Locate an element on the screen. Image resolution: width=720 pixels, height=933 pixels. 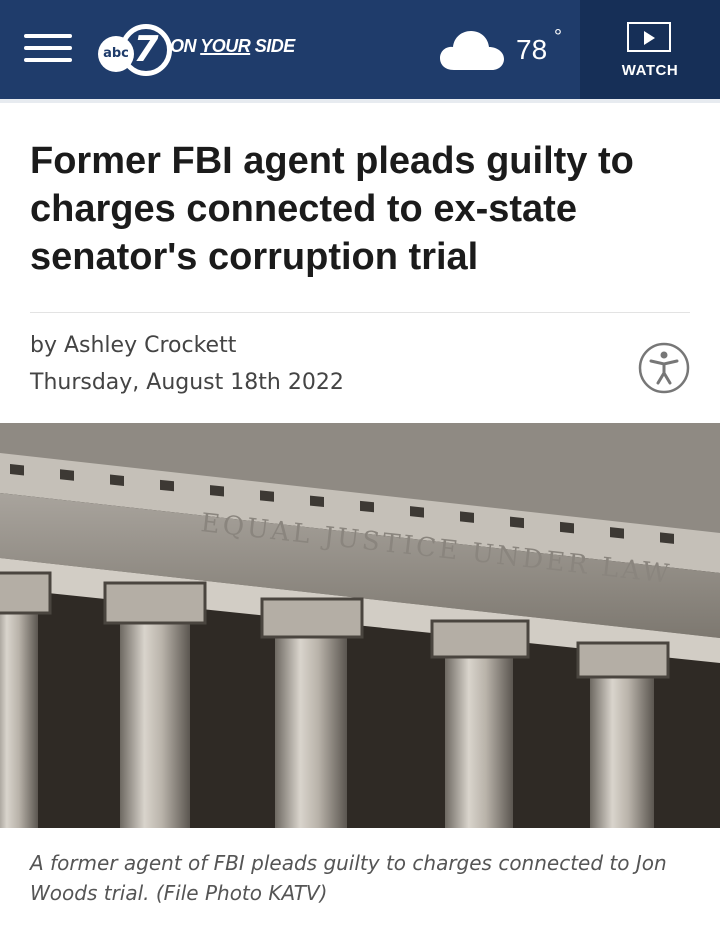
play-icon is located at coordinates (649, 37).